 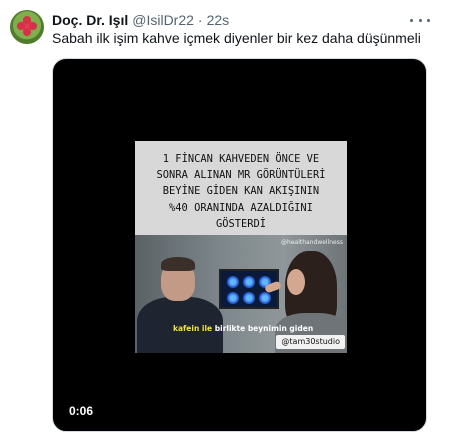 I want to click on more-options-button, so click(x=420, y=20).